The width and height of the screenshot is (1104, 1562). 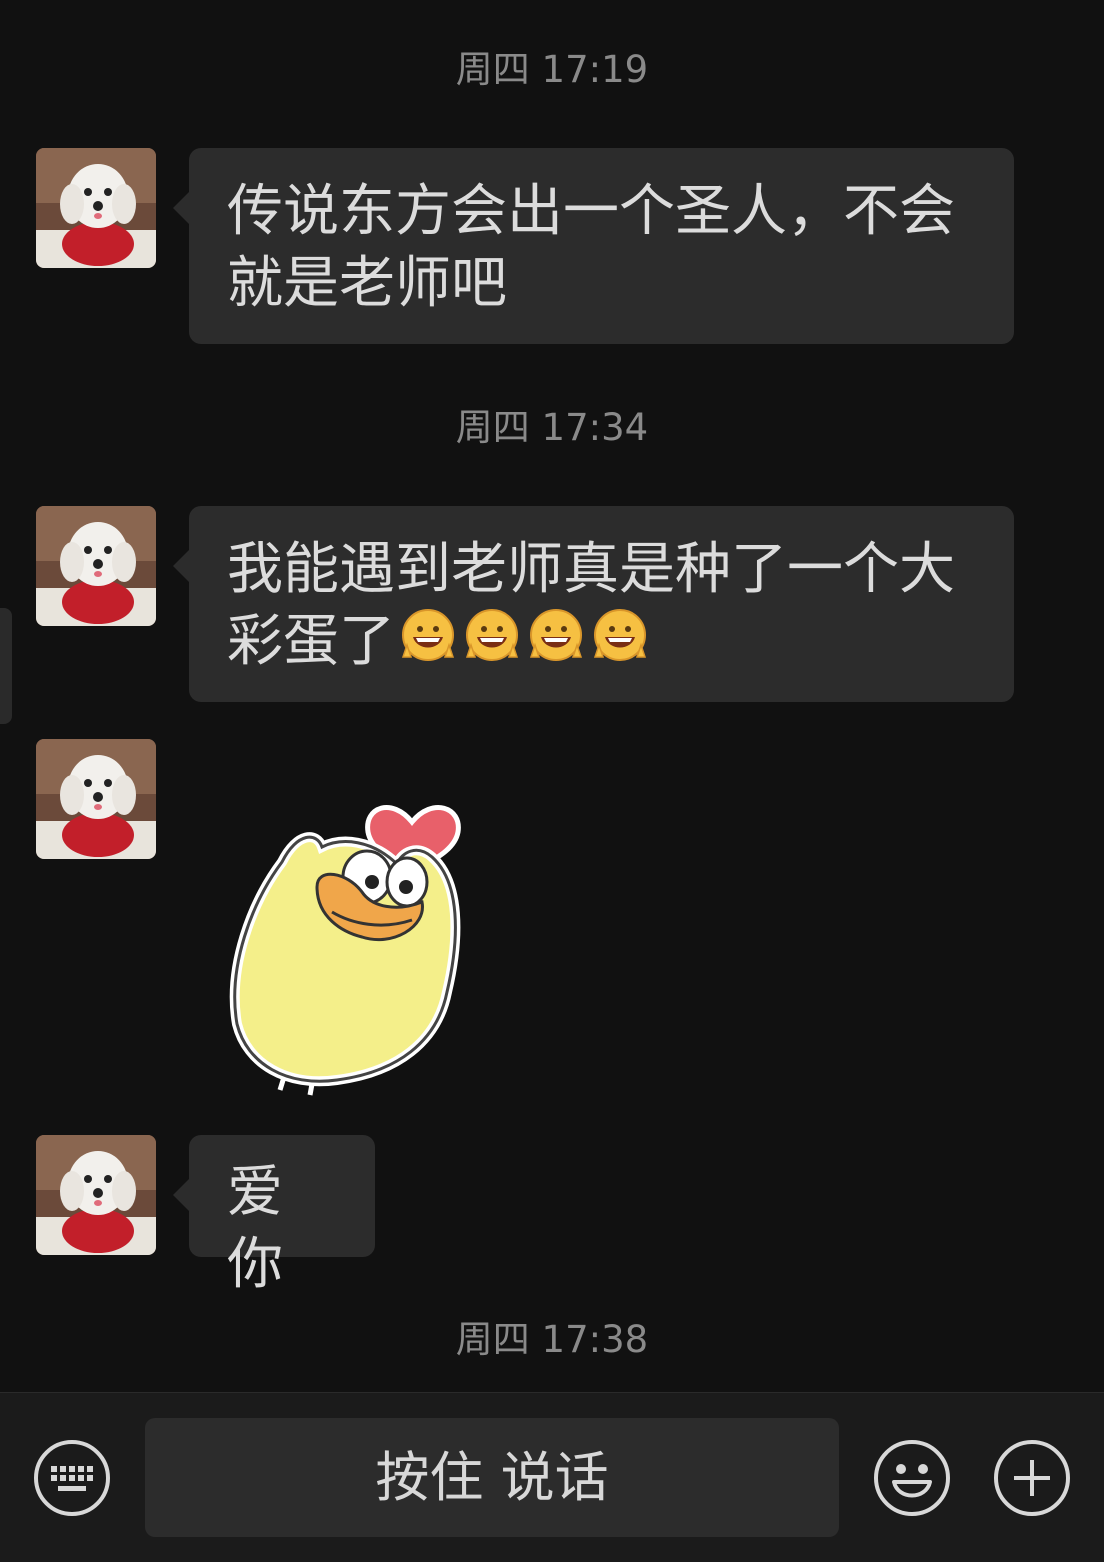 I want to click on emoji-face-icon, so click(x=912, y=1478).